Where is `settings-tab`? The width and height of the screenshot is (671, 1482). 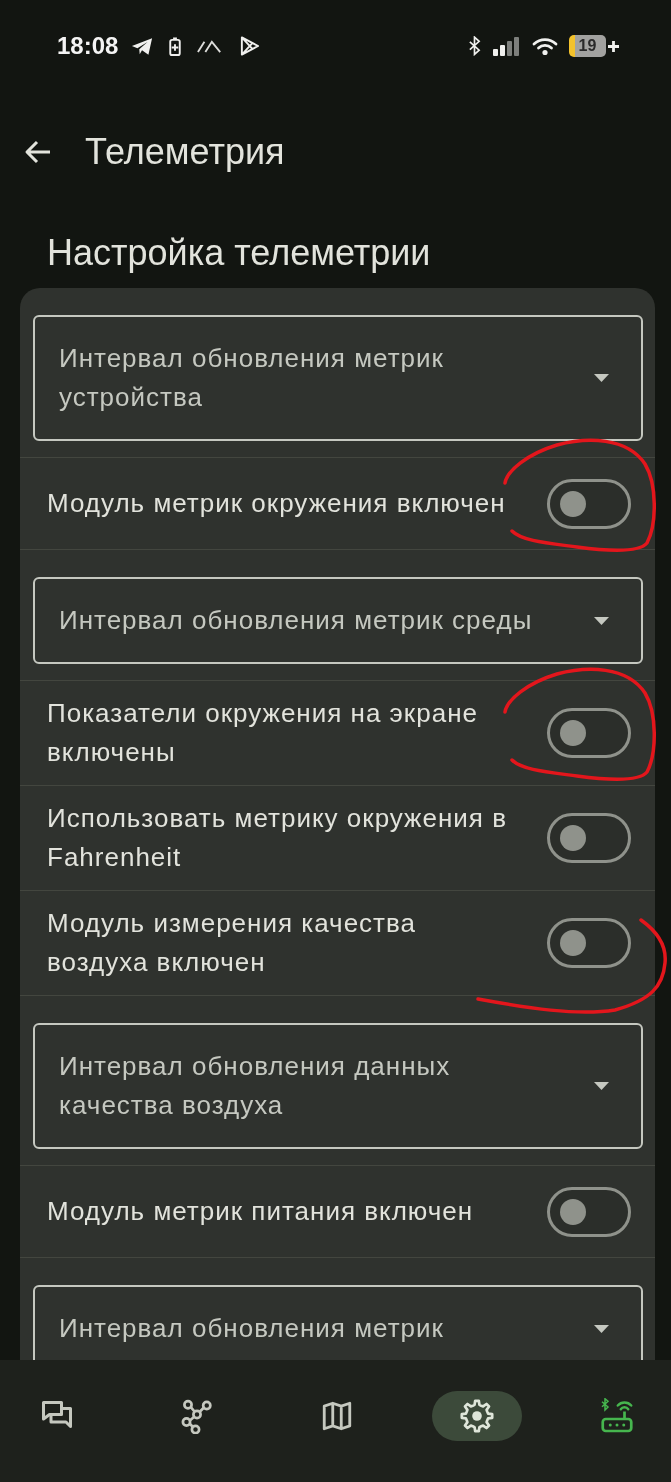
settings-tab is located at coordinates (477, 1416).